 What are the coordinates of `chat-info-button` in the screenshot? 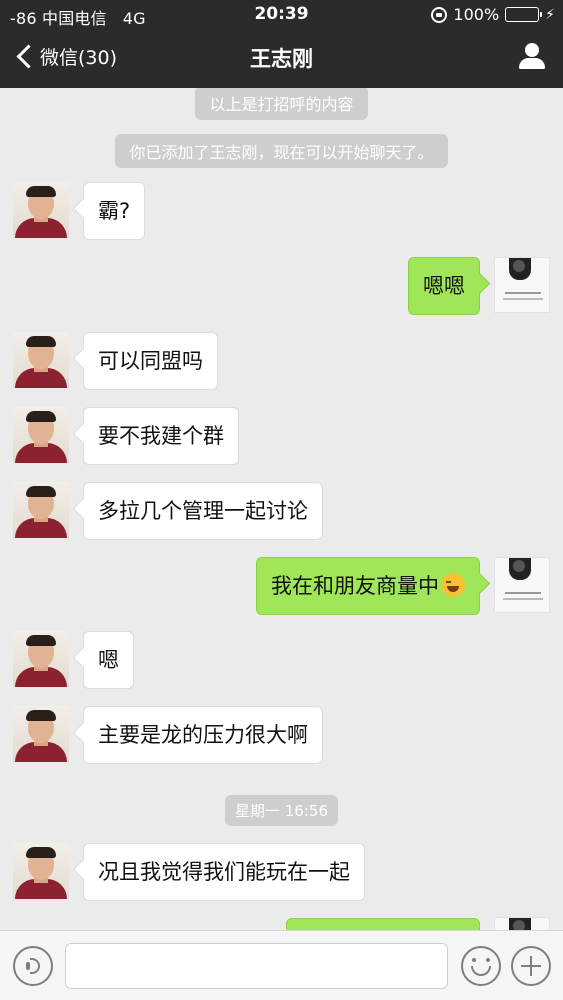 It's located at (532, 57).